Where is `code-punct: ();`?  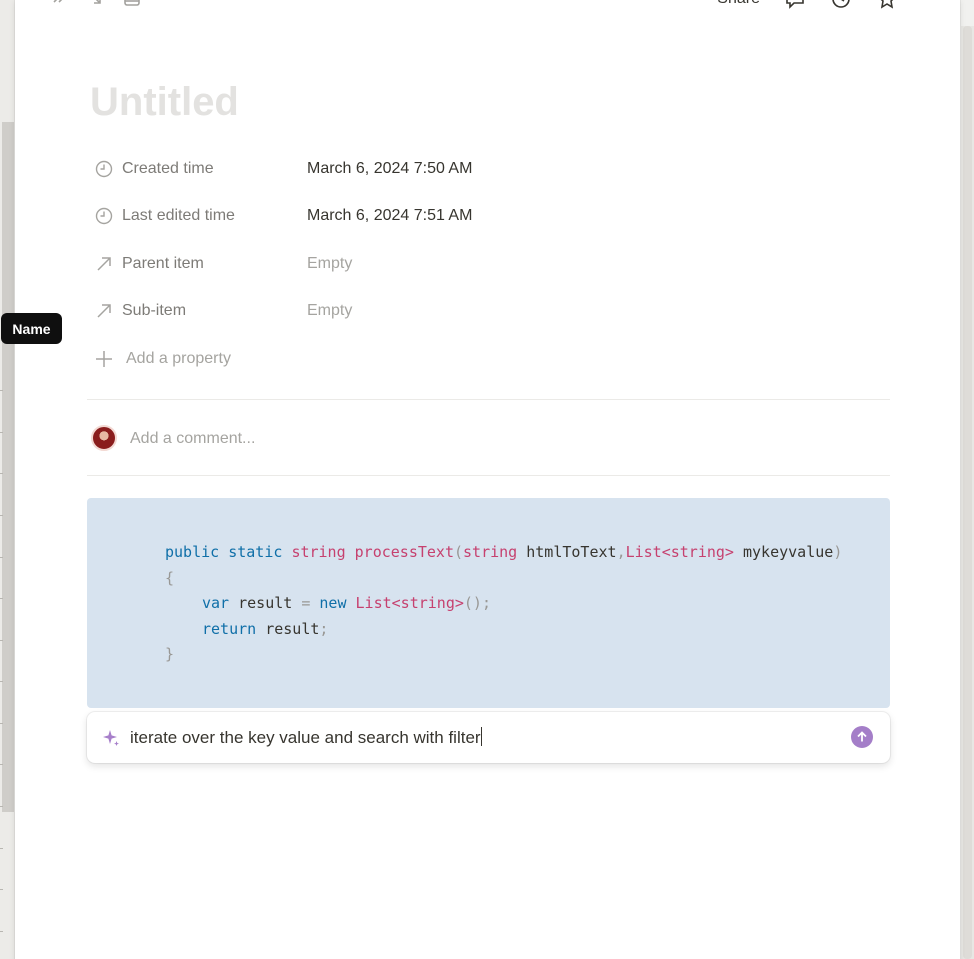 code-punct: (); is located at coordinates (477, 603).